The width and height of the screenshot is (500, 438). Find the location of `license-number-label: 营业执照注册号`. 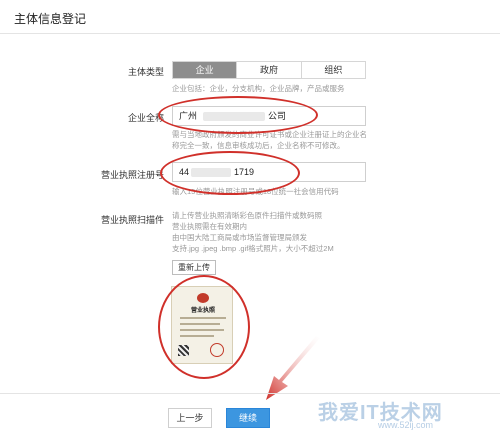

license-number-label: 营业执照注册号 is located at coordinates (132, 175).